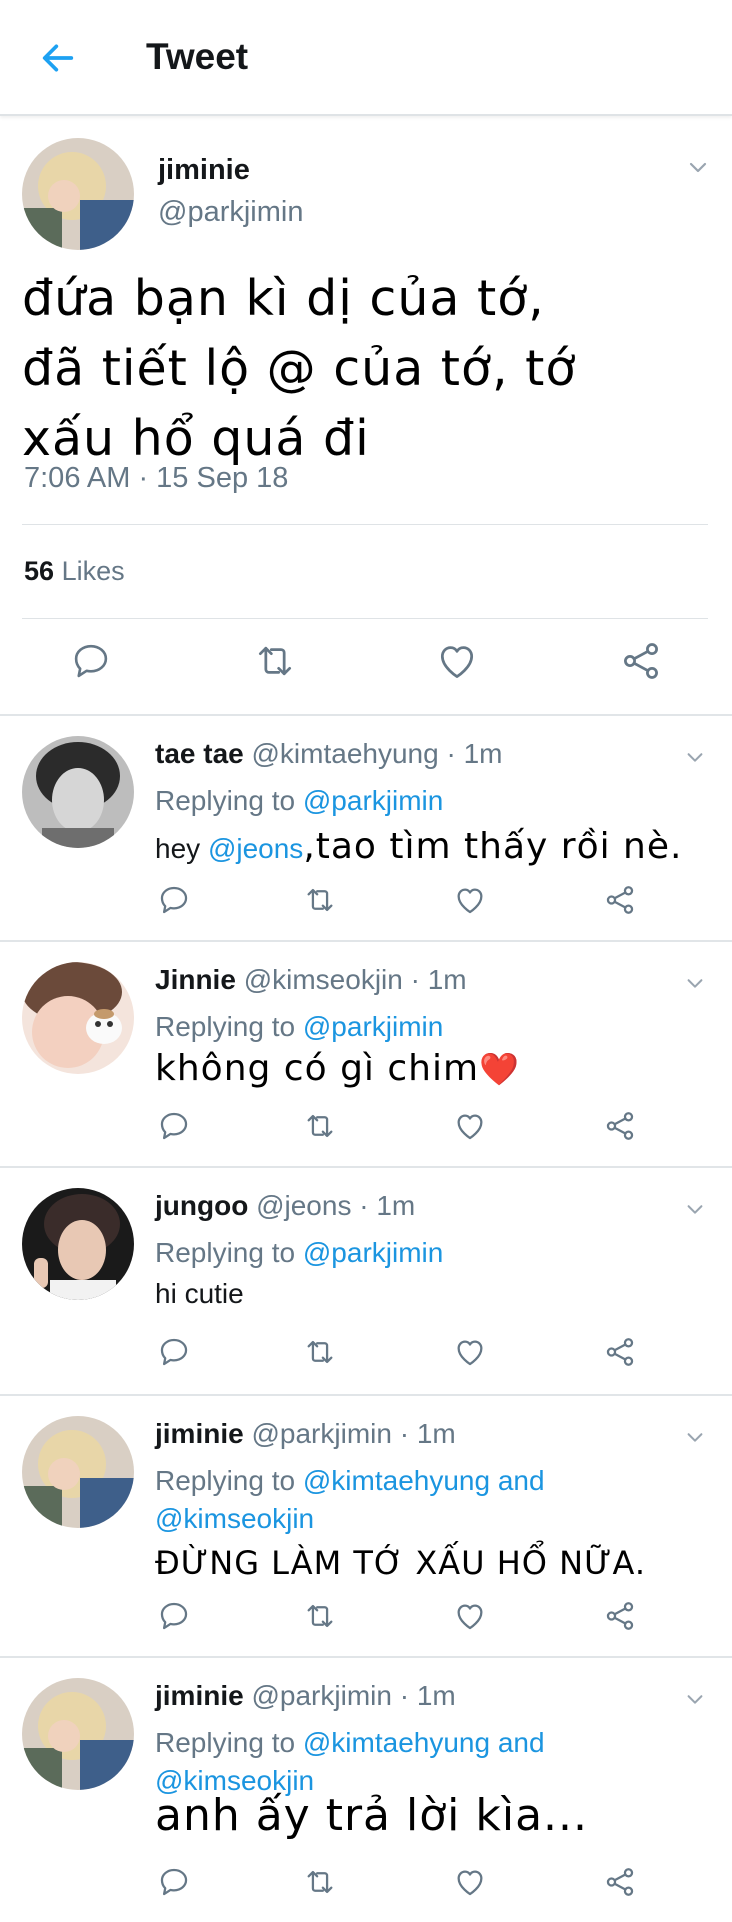 The image size is (732, 1922). I want to click on replying-to: Replying to @kimtaehyung and @kimseokjin, so click(415, 1500).